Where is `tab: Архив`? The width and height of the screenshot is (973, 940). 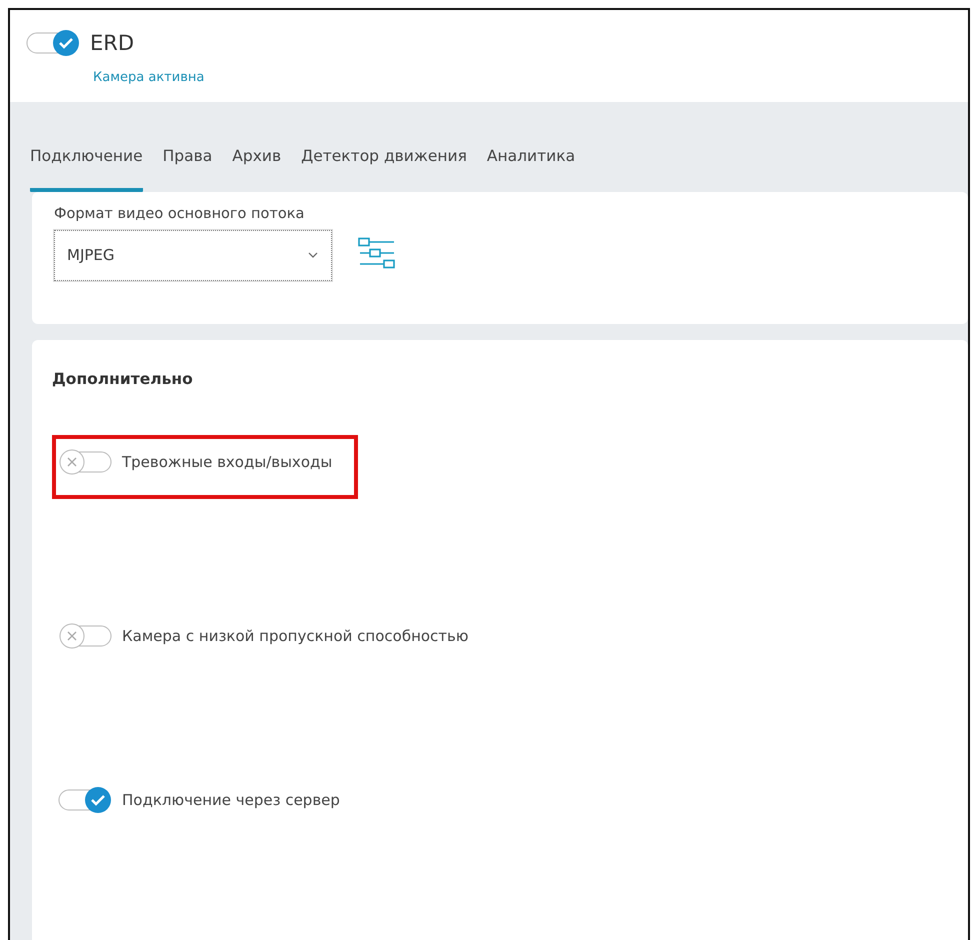 tab: Архив is located at coordinates (257, 163).